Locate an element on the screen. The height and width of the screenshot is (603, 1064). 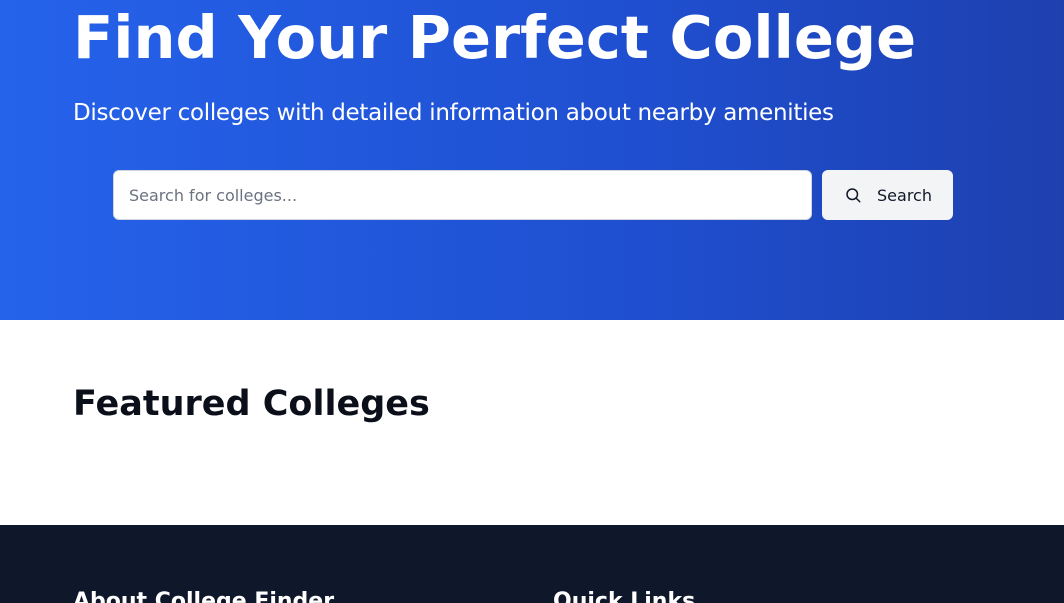
featured-title: Featured Colleges is located at coordinates (251, 404).